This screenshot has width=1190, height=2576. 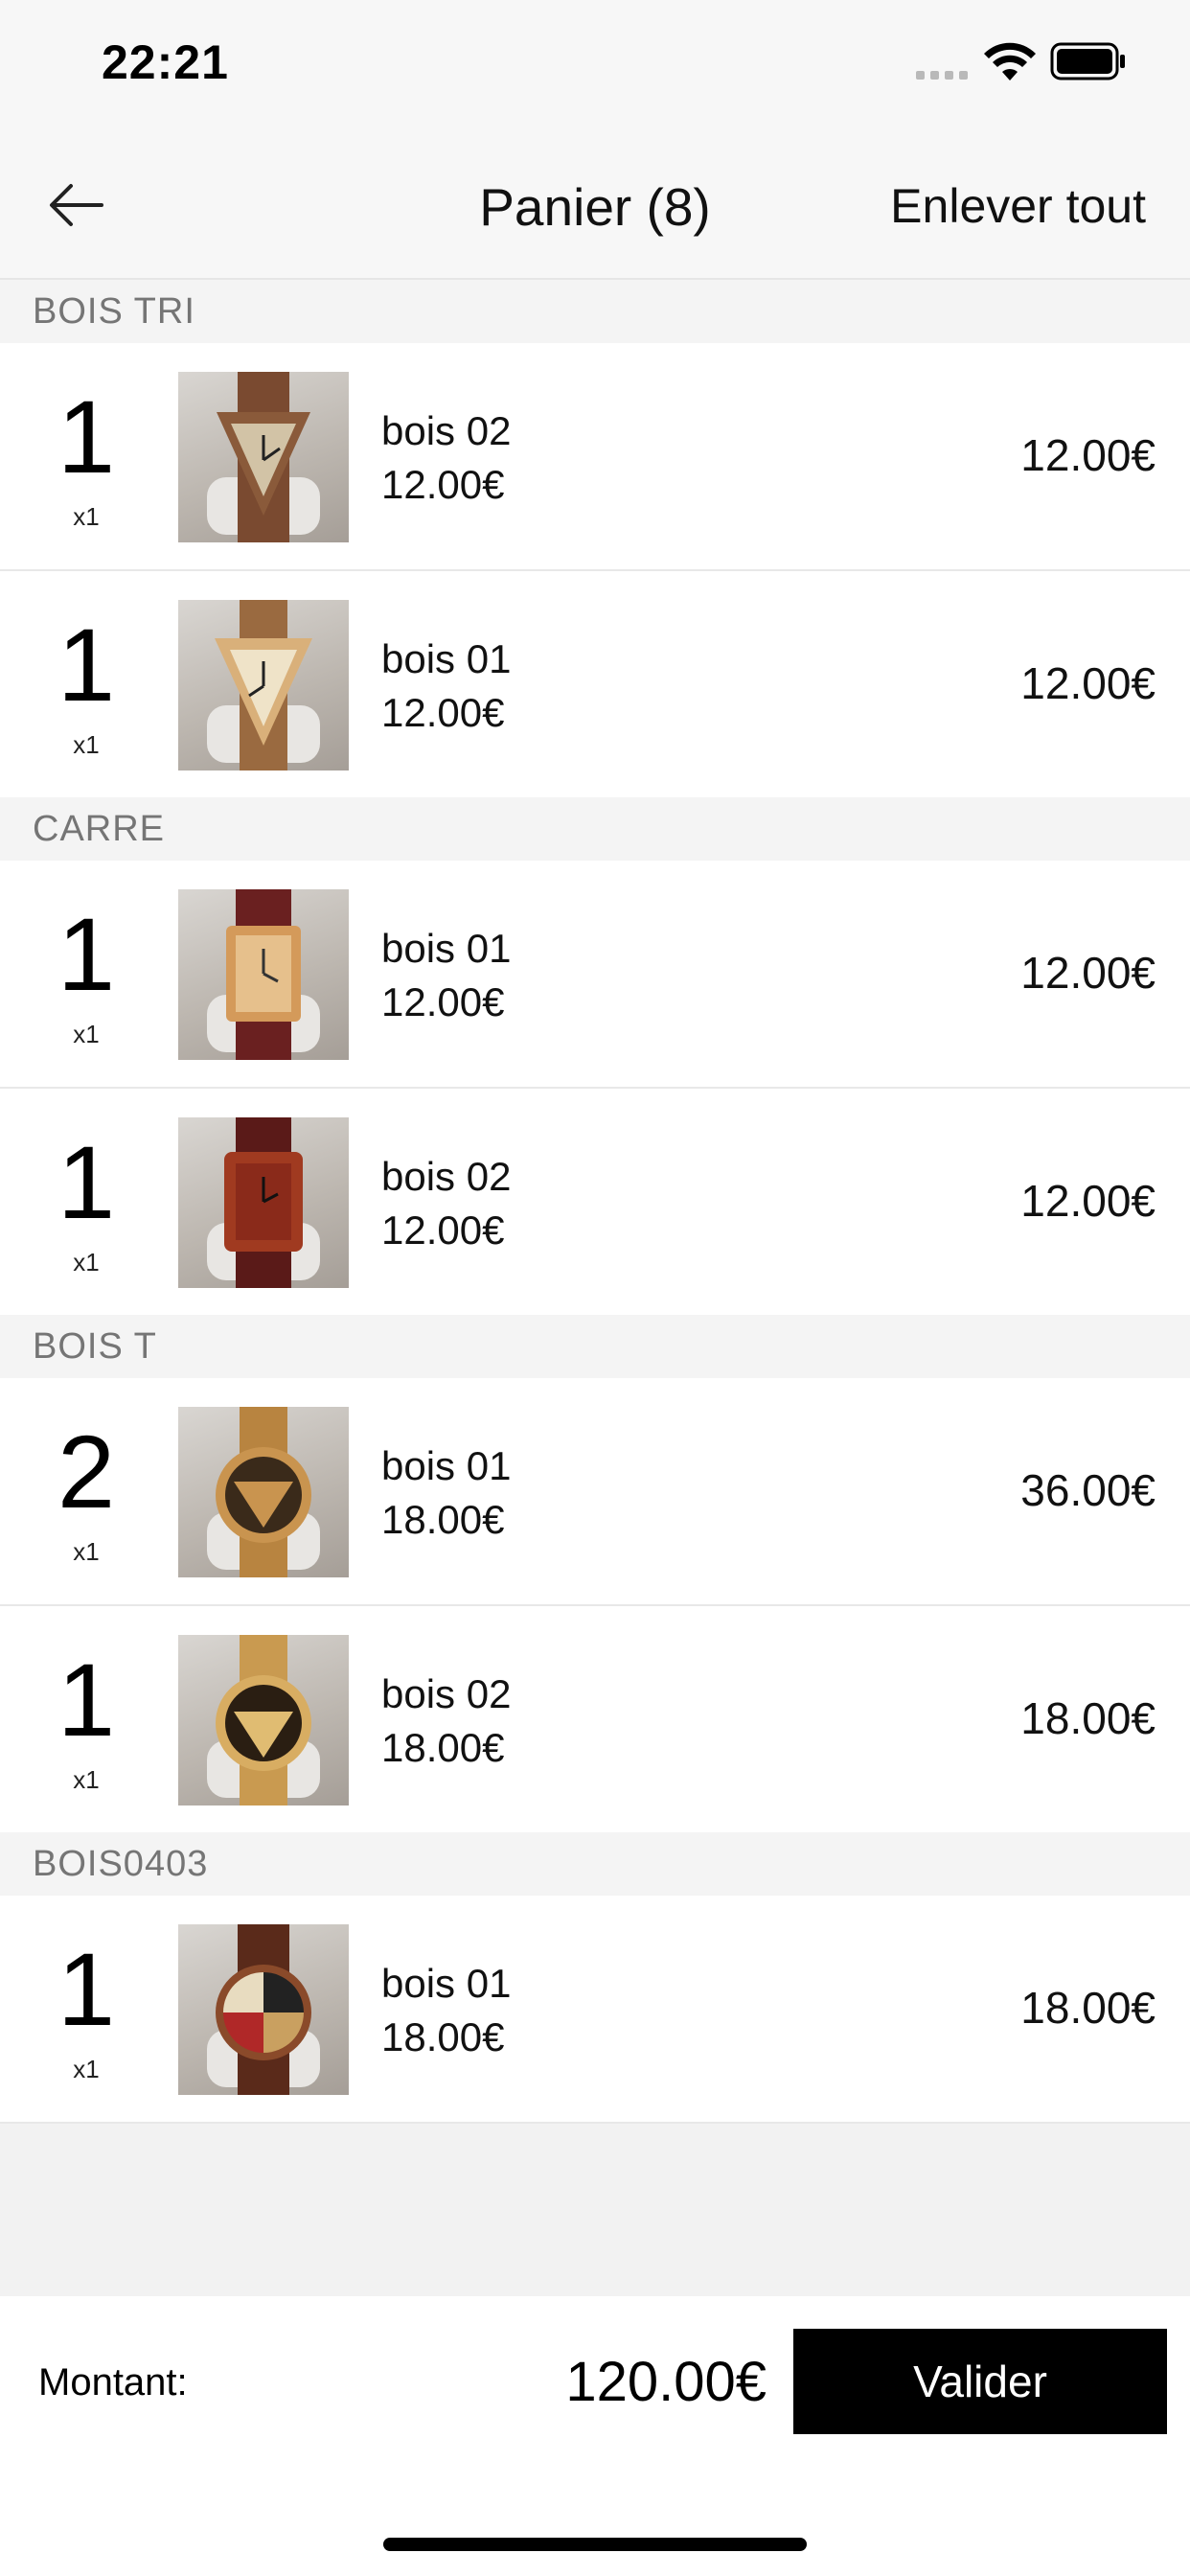 I want to click on section-header: BOIS TRI, so click(x=595, y=311).